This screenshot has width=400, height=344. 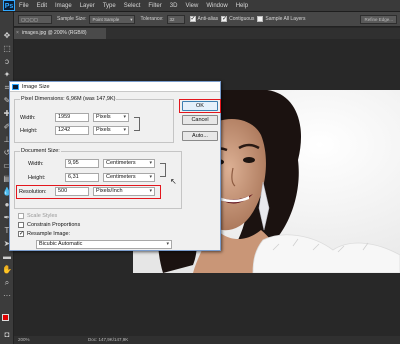 What do you see at coordinates (7, 269) in the screenshot?
I see `hand-tool-icon: ✋` at bounding box center [7, 269].